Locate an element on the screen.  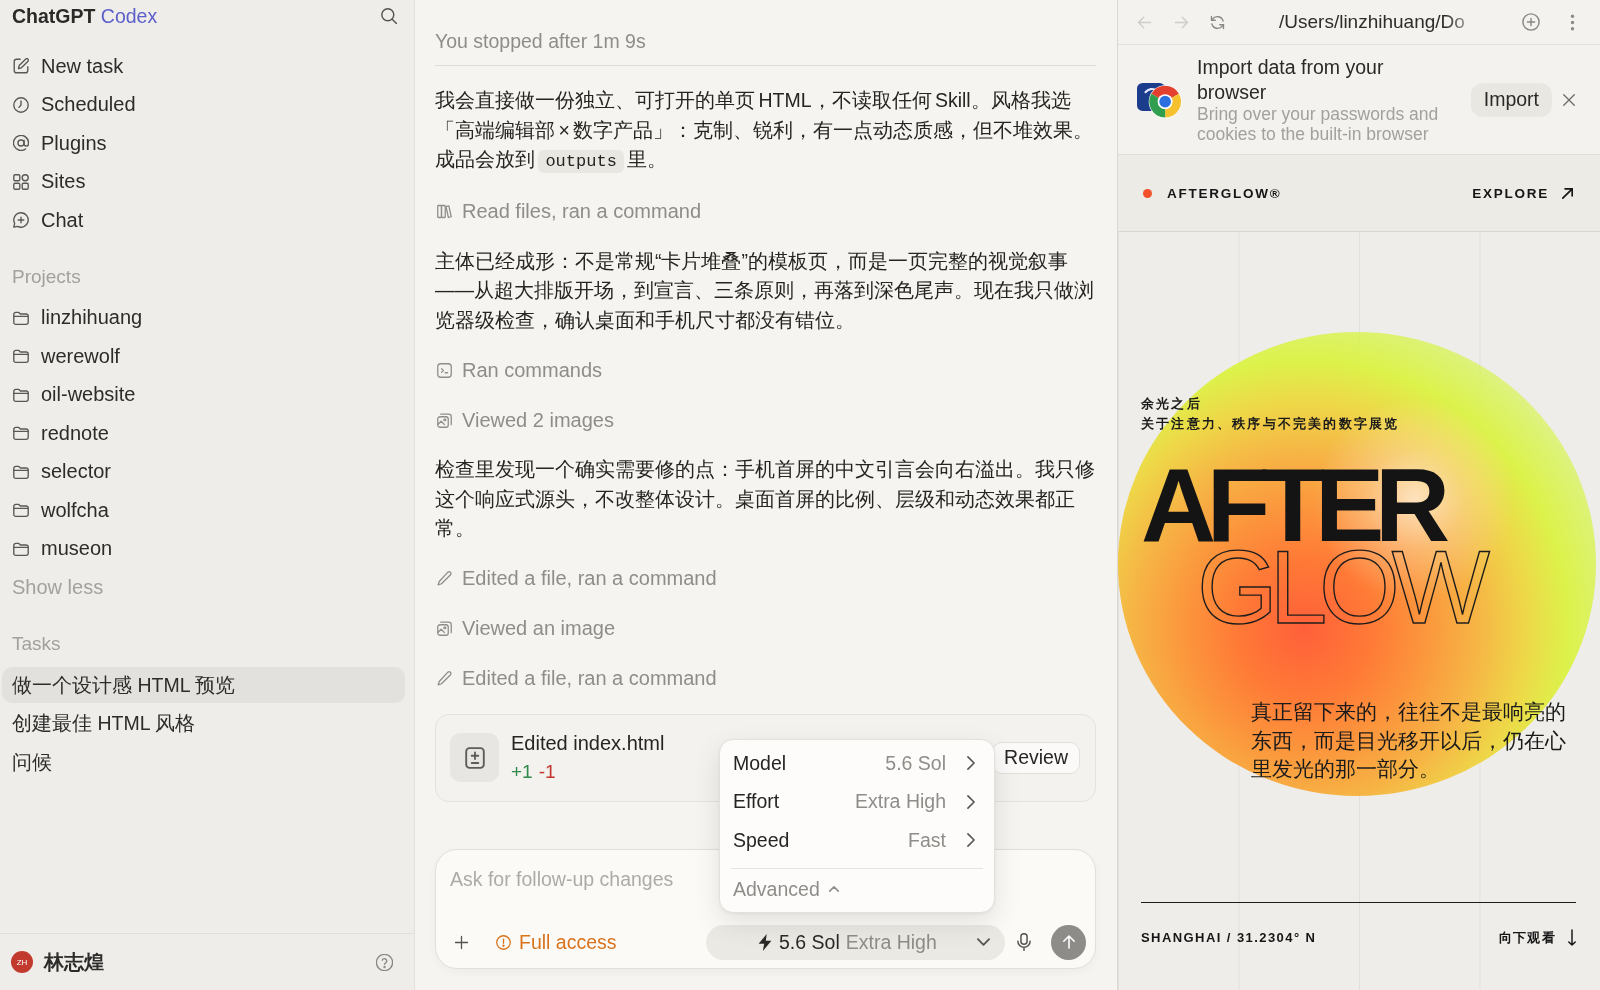
project-item: selector is located at coordinates (202, 471).